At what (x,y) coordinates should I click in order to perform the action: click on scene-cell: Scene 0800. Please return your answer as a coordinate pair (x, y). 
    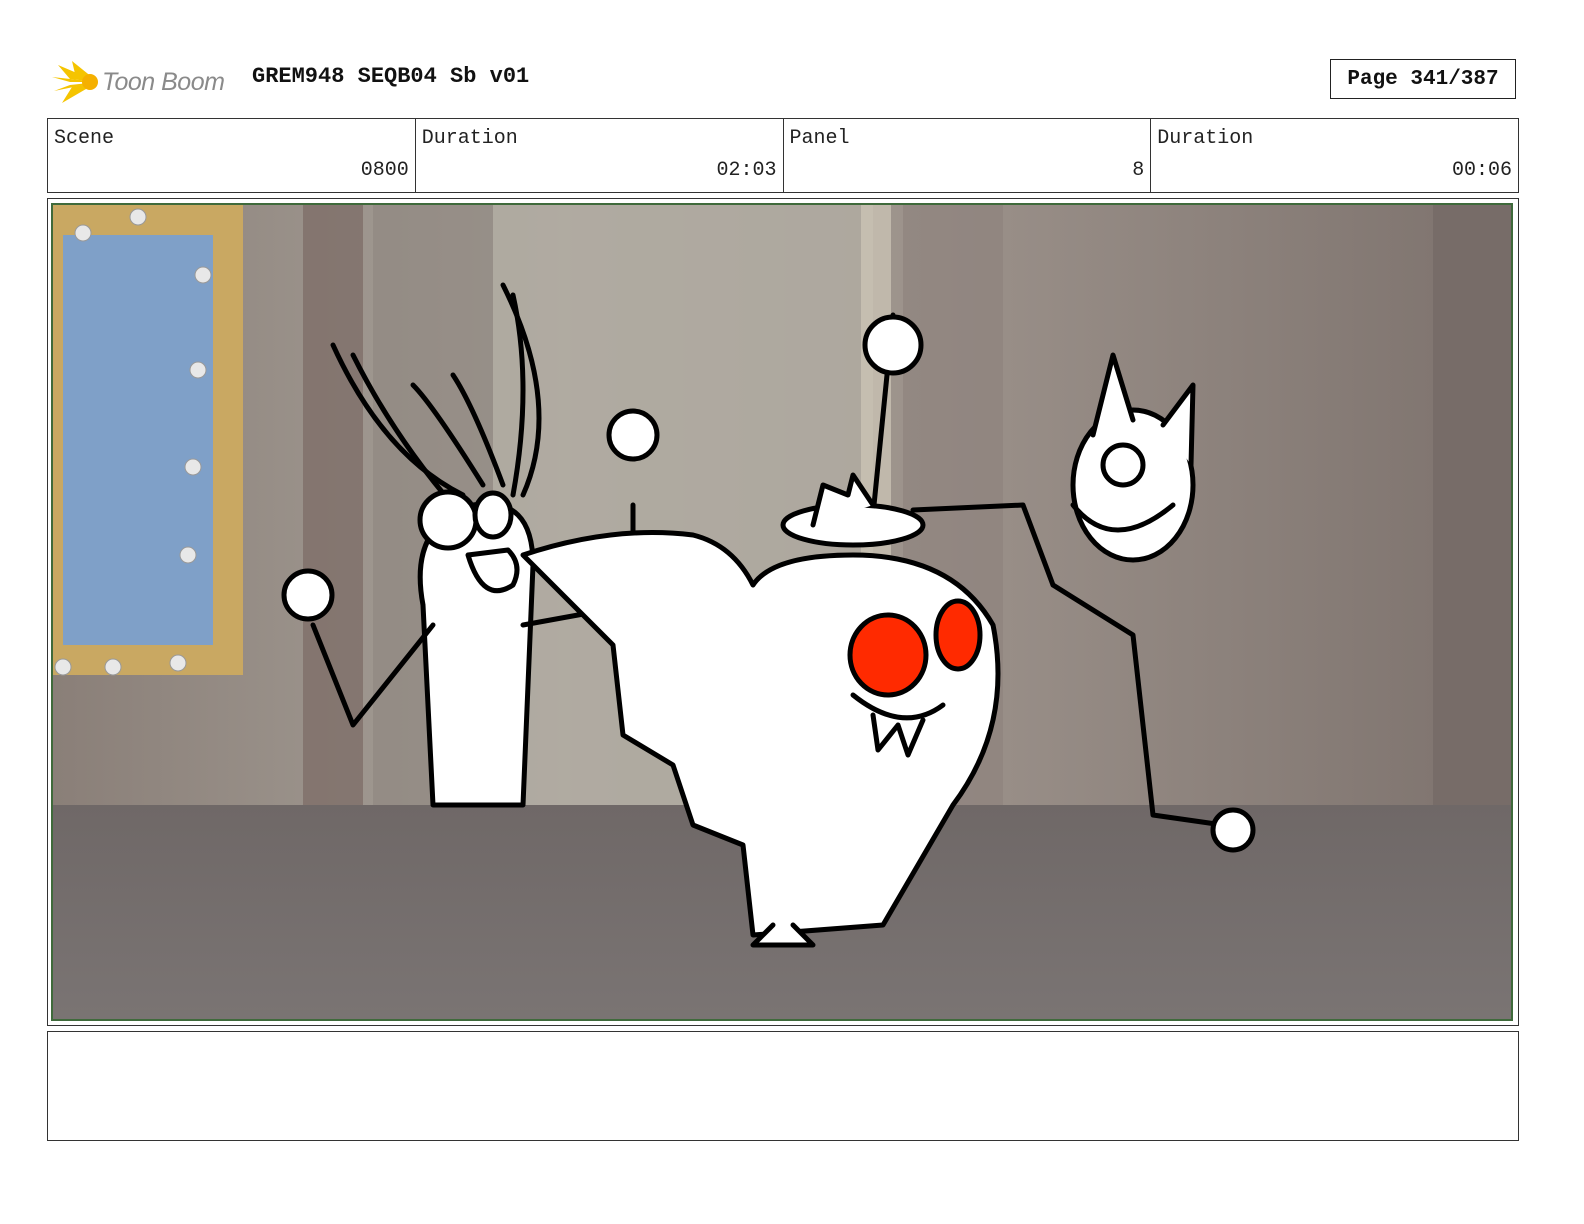
    Looking at the image, I should click on (232, 155).